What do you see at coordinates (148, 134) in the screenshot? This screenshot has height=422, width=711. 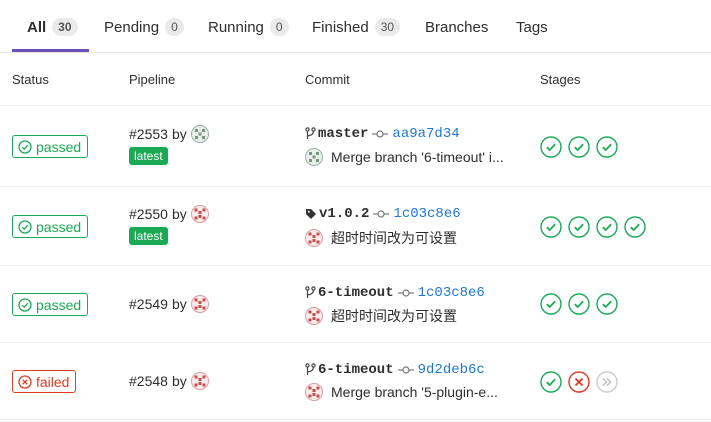 I see `pipeline-link: #2553` at bounding box center [148, 134].